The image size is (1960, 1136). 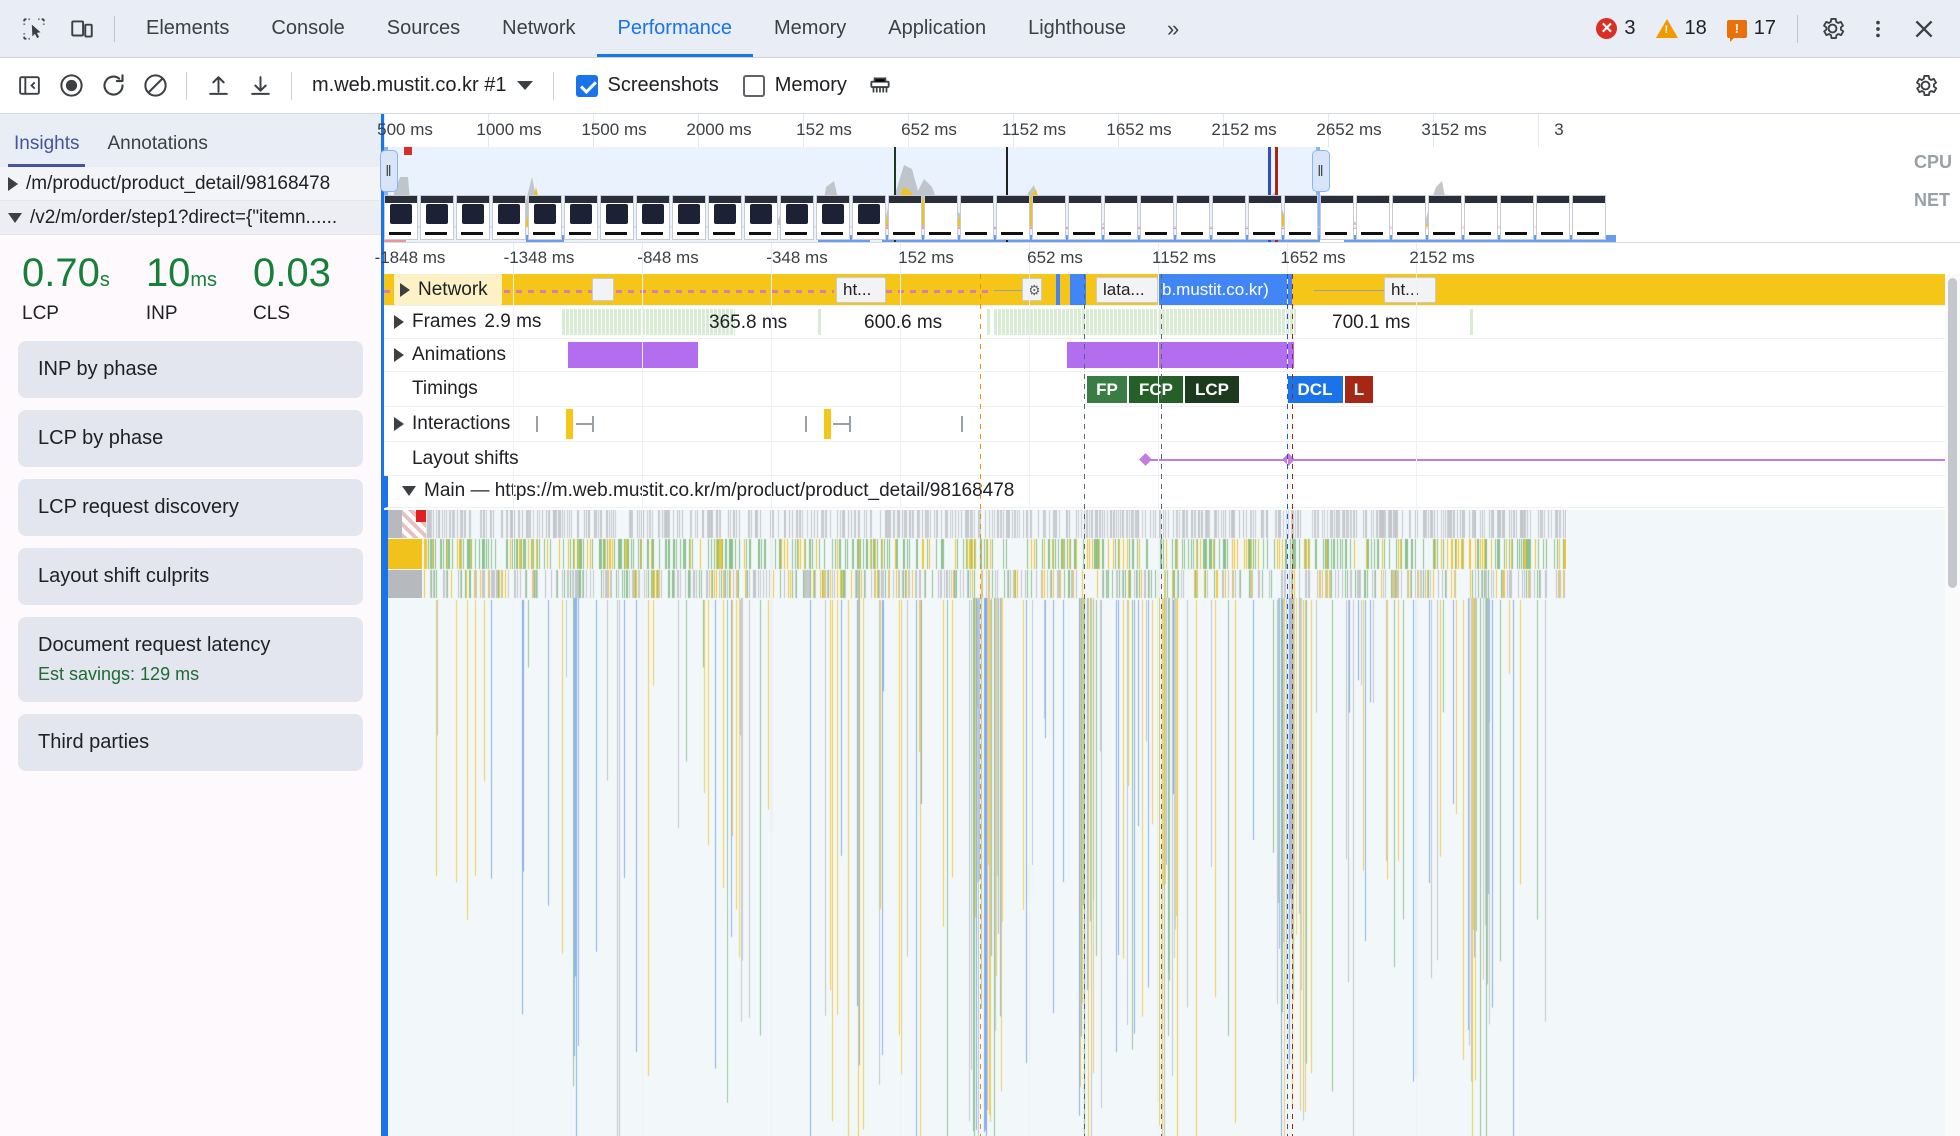 What do you see at coordinates (1321, 171) in the screenshot?
I see `range-handle-right: ‖` at bounding box center [1321, 171].